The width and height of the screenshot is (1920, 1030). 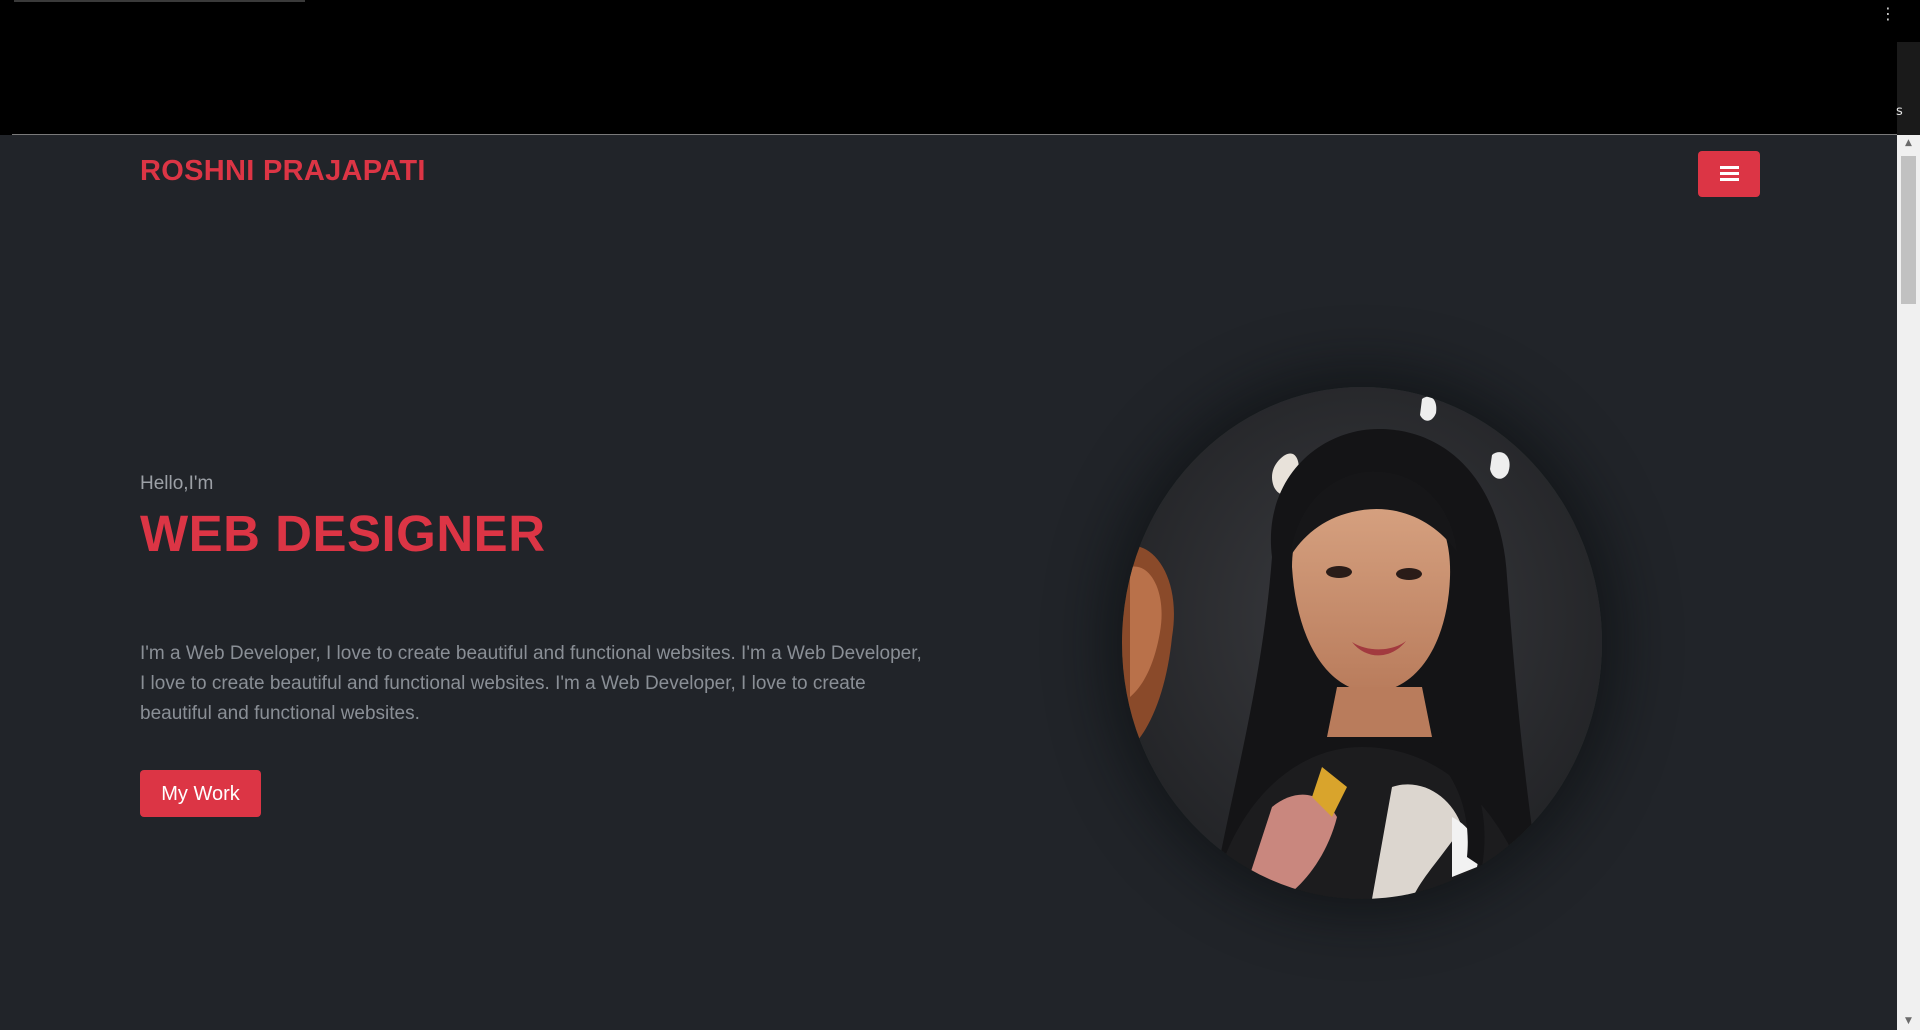 What do you see at coordinates (283, 171) in the screenshot?
I see `brand-logo: ROSHNI PRAJAPATI` at bounding box center [283, 171].